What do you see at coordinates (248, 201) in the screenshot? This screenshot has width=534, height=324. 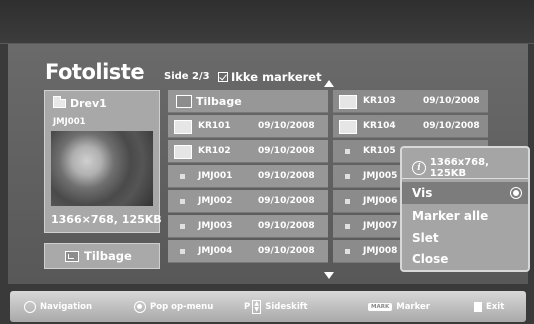 I see `file-item: JMJ002 09/10/2008` at bounding box center [248, 201].